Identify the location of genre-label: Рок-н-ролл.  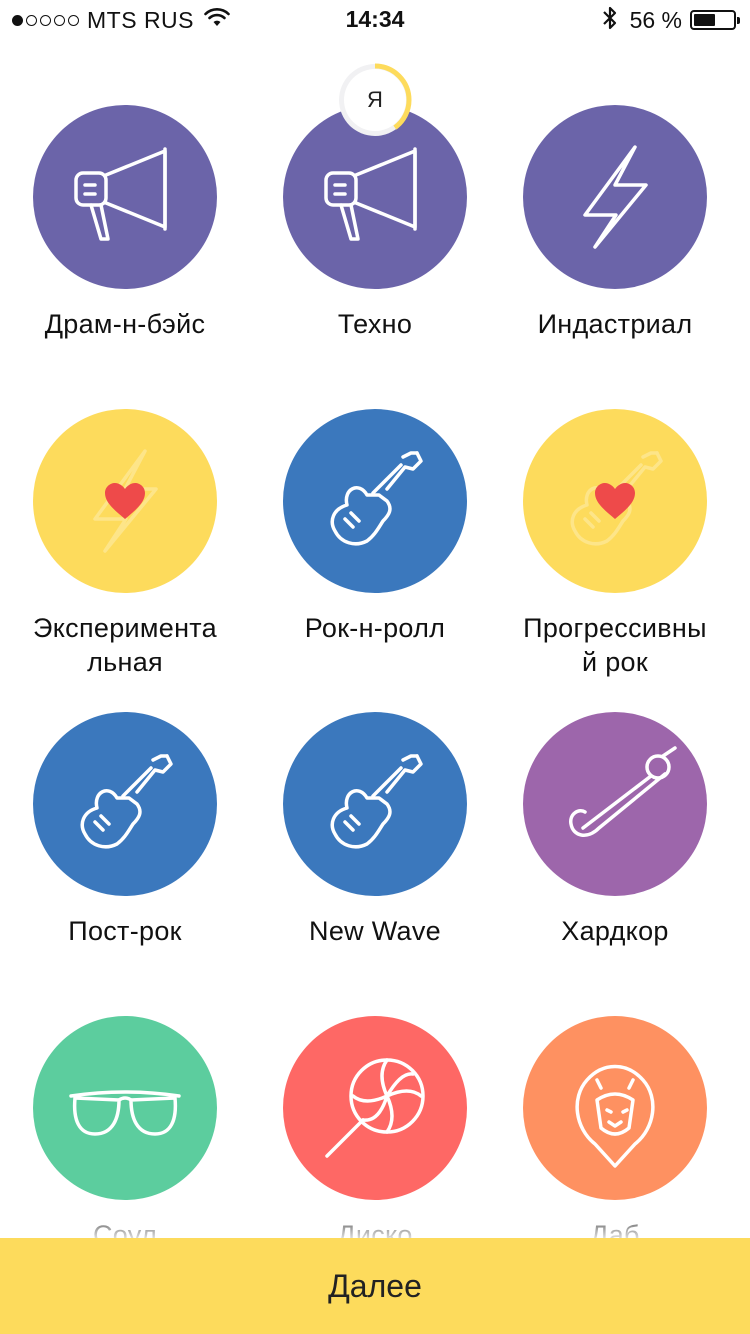
(375, 628).